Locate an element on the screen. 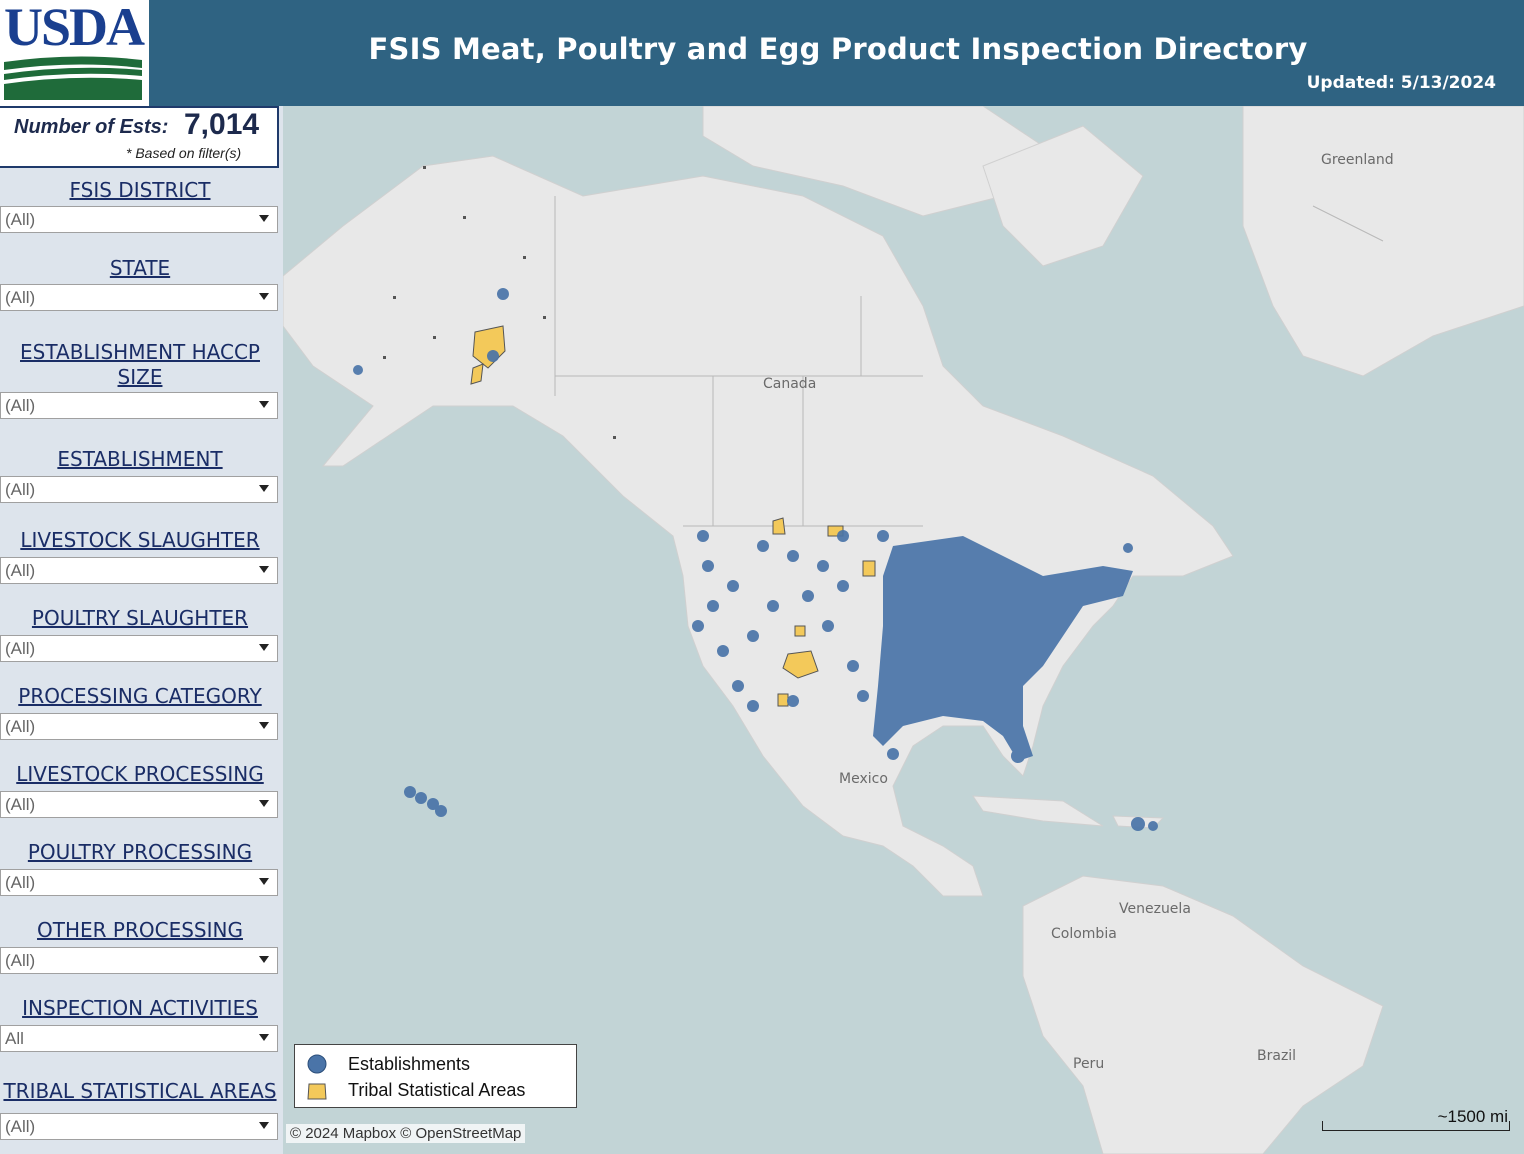 The image size is (1524, 1154). livestock-processing-dropdown: (All) is located at coordinates (139, 804).